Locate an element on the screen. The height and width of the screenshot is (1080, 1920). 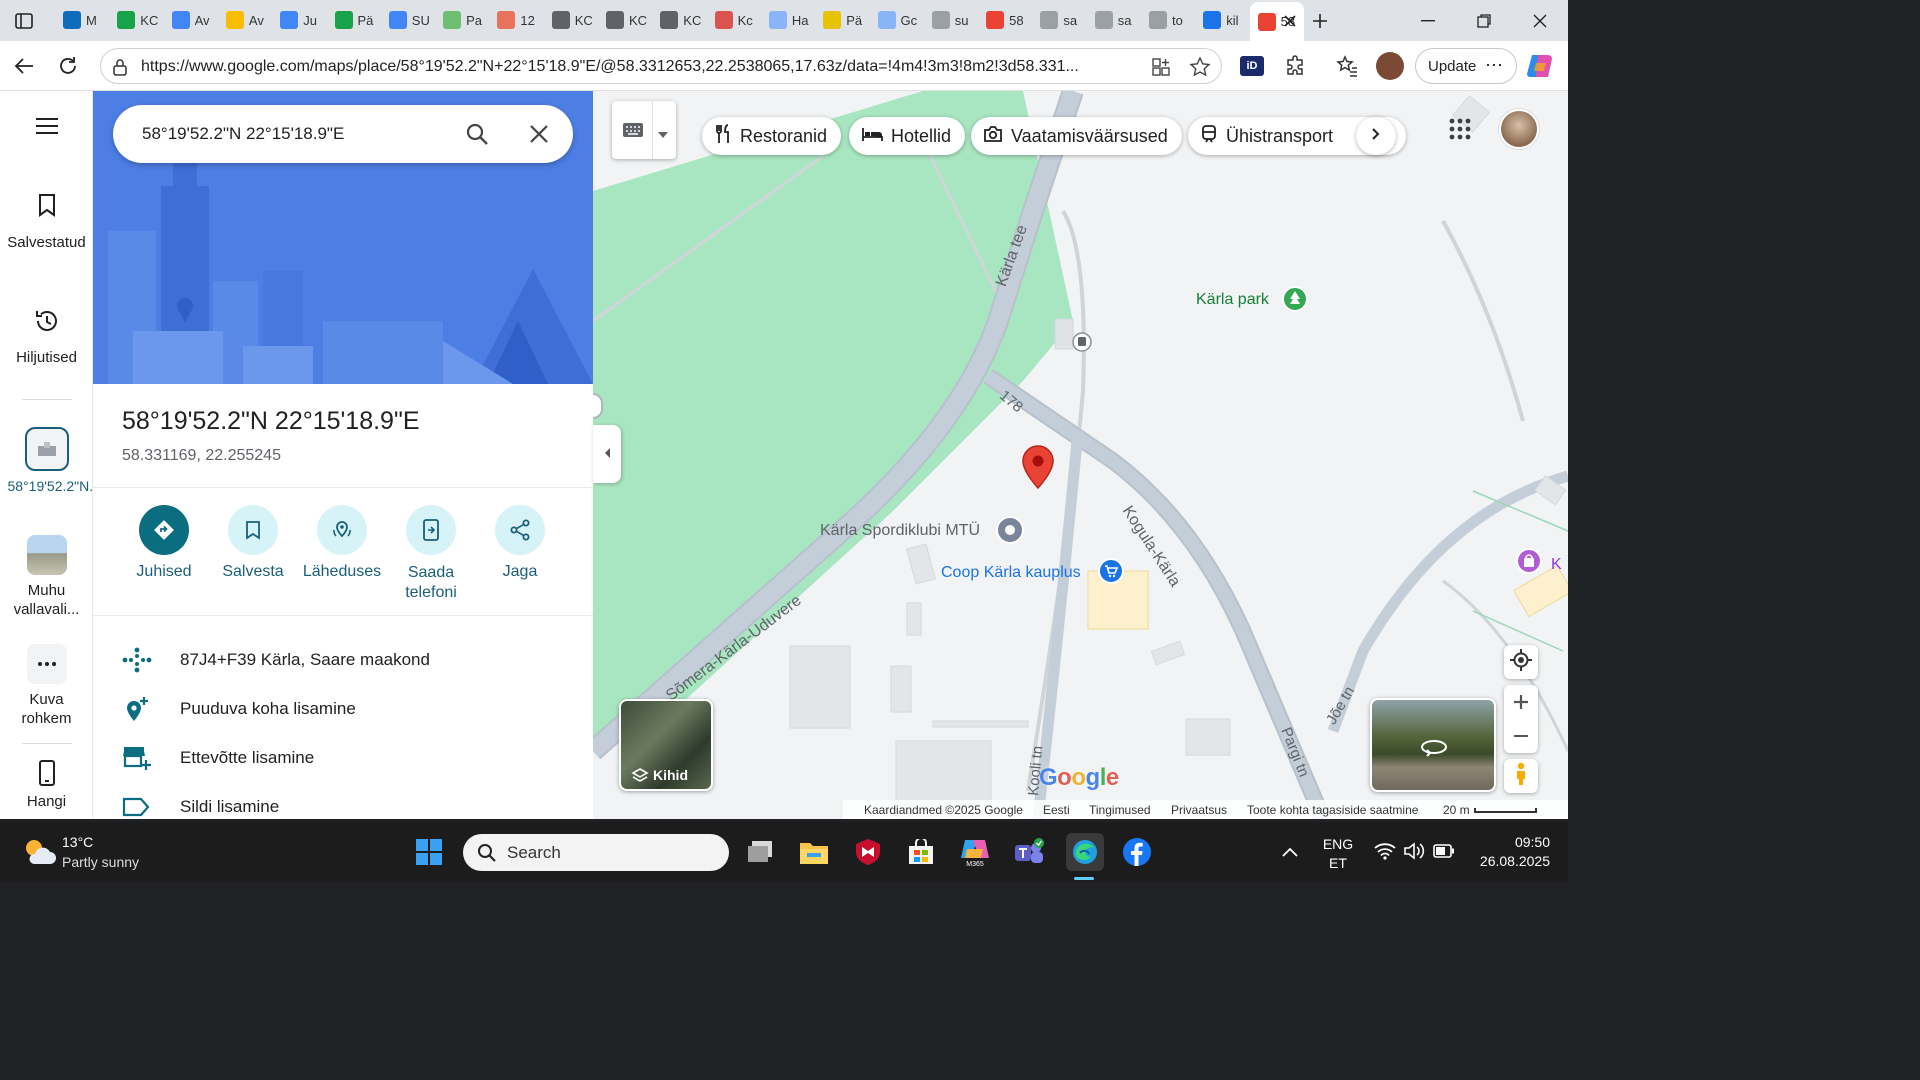
scale-label: 20 m is located at coordinates (1456, 810).